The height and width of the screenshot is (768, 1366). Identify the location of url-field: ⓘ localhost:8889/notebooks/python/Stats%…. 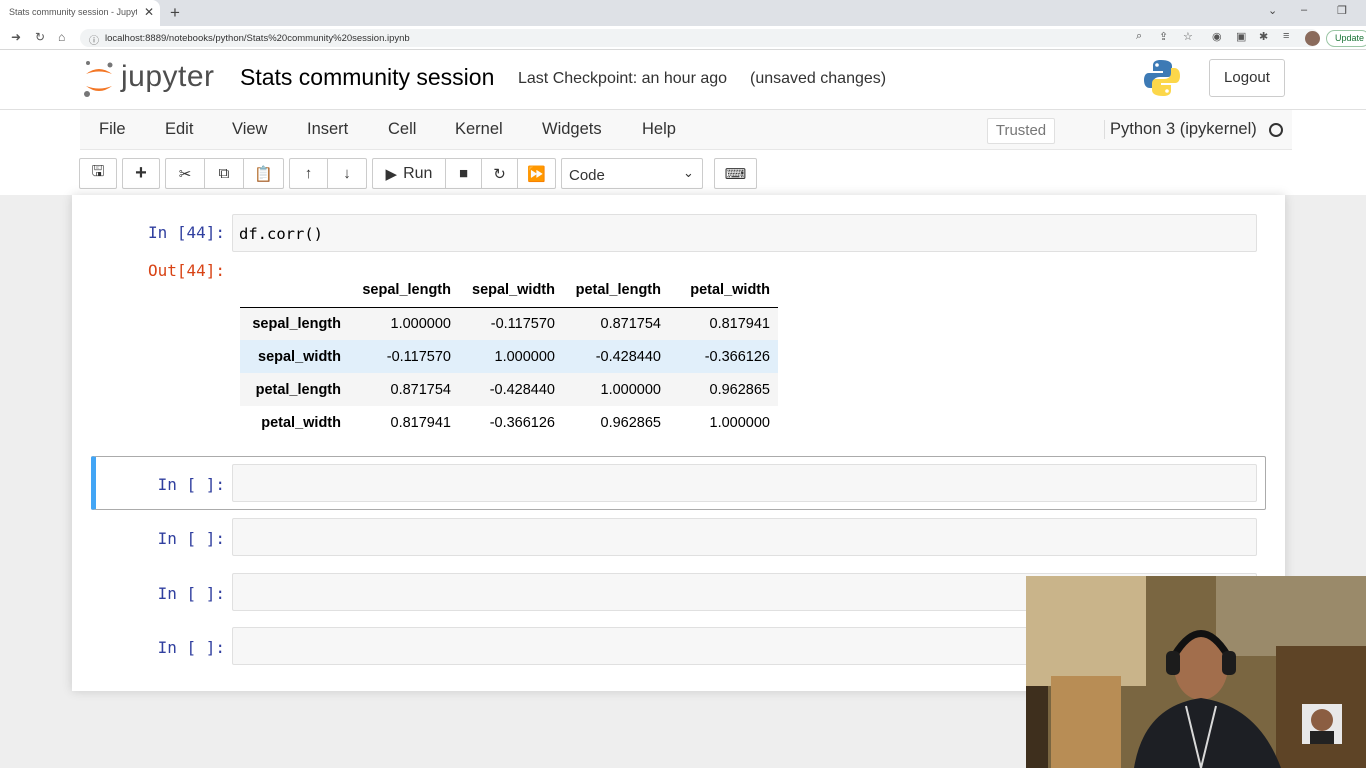
(700, 38).